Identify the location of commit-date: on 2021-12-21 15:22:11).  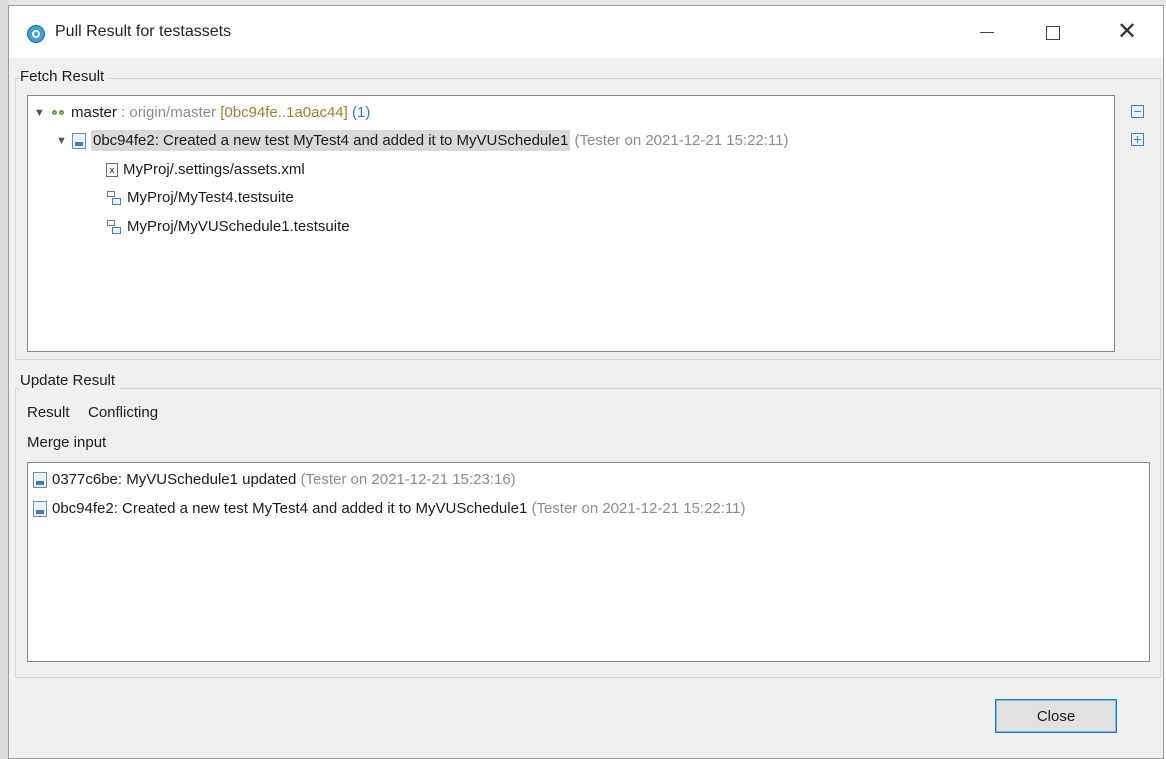
(704, 140).